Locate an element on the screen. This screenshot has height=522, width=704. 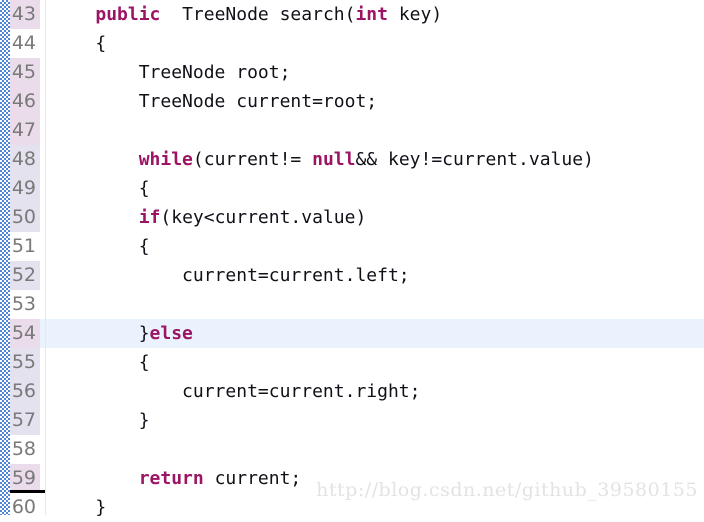
code-token: current; is located at coordinates (252, 478).